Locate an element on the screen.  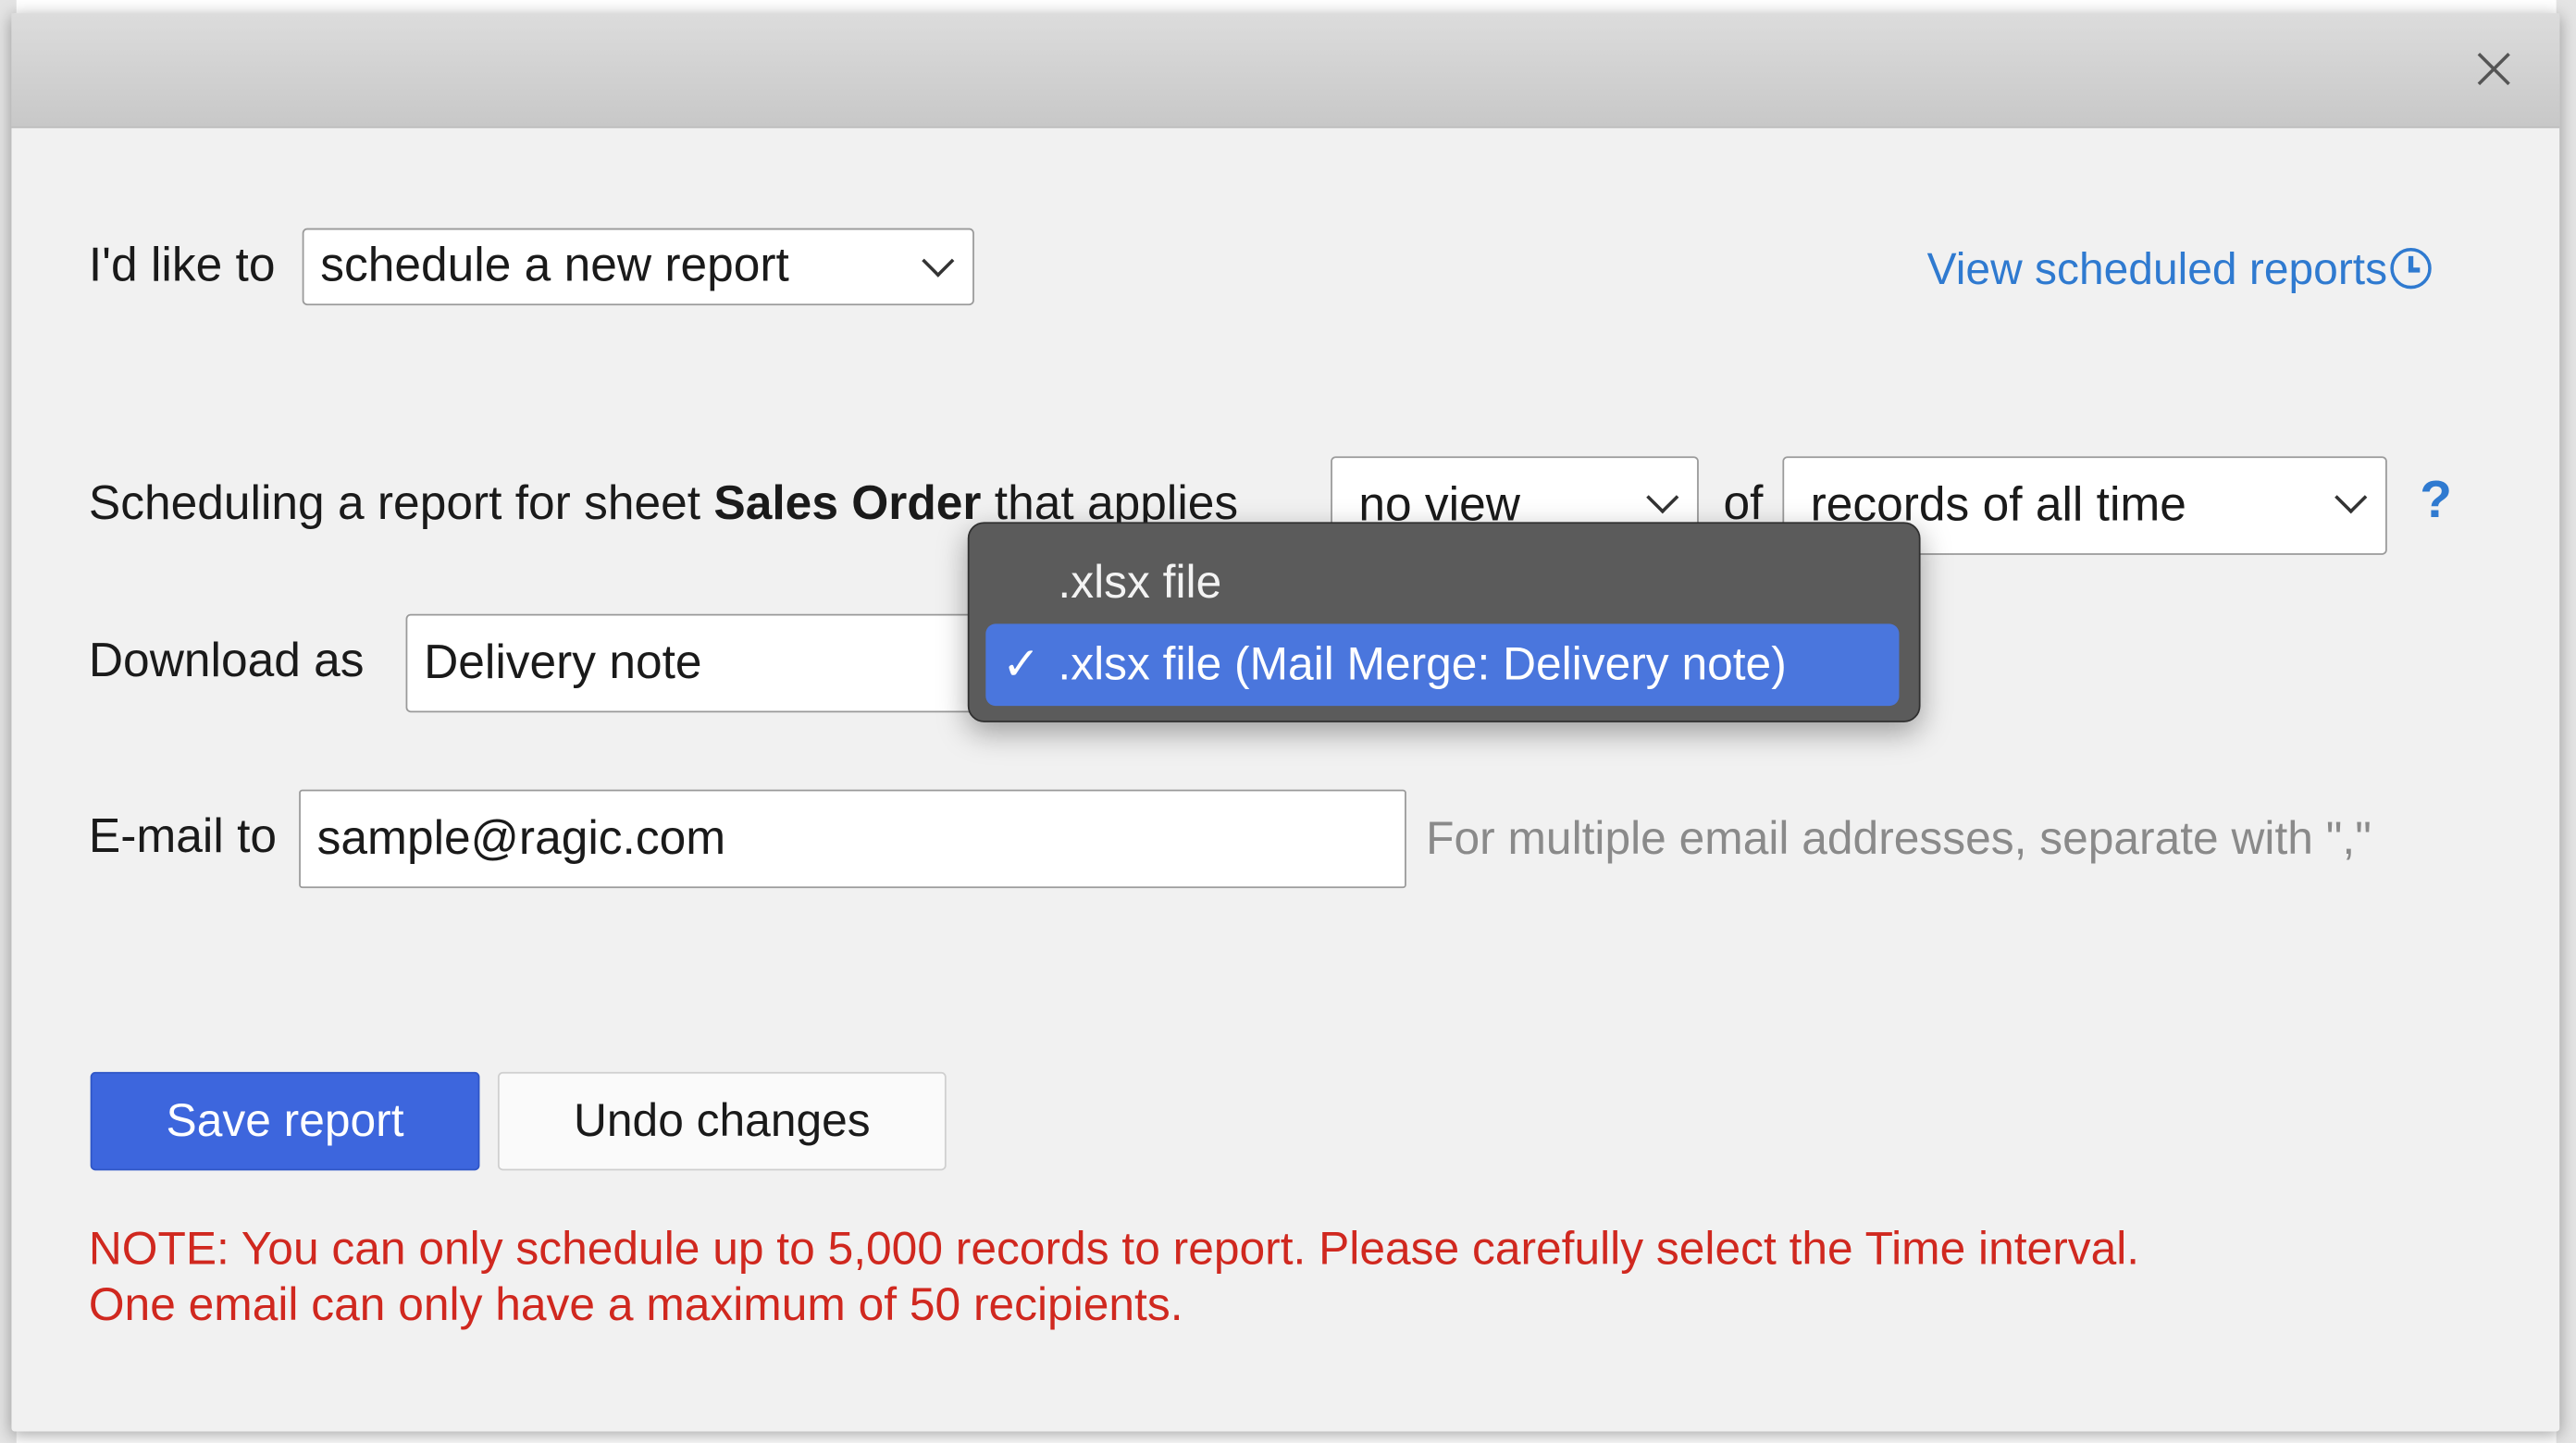
intent-select-value: schedule a new report is located at coordinates (554, 266).